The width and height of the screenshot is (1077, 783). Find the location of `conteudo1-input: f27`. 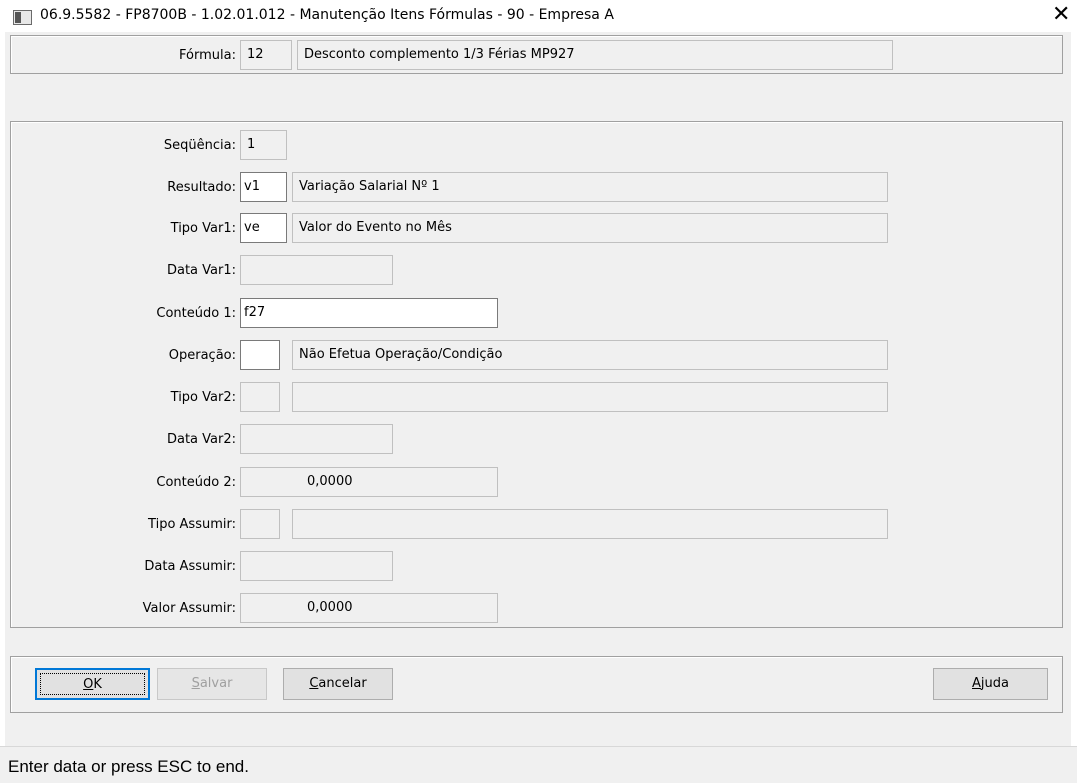

conteudo1-input: f27 is located at coordinates (369, 313).